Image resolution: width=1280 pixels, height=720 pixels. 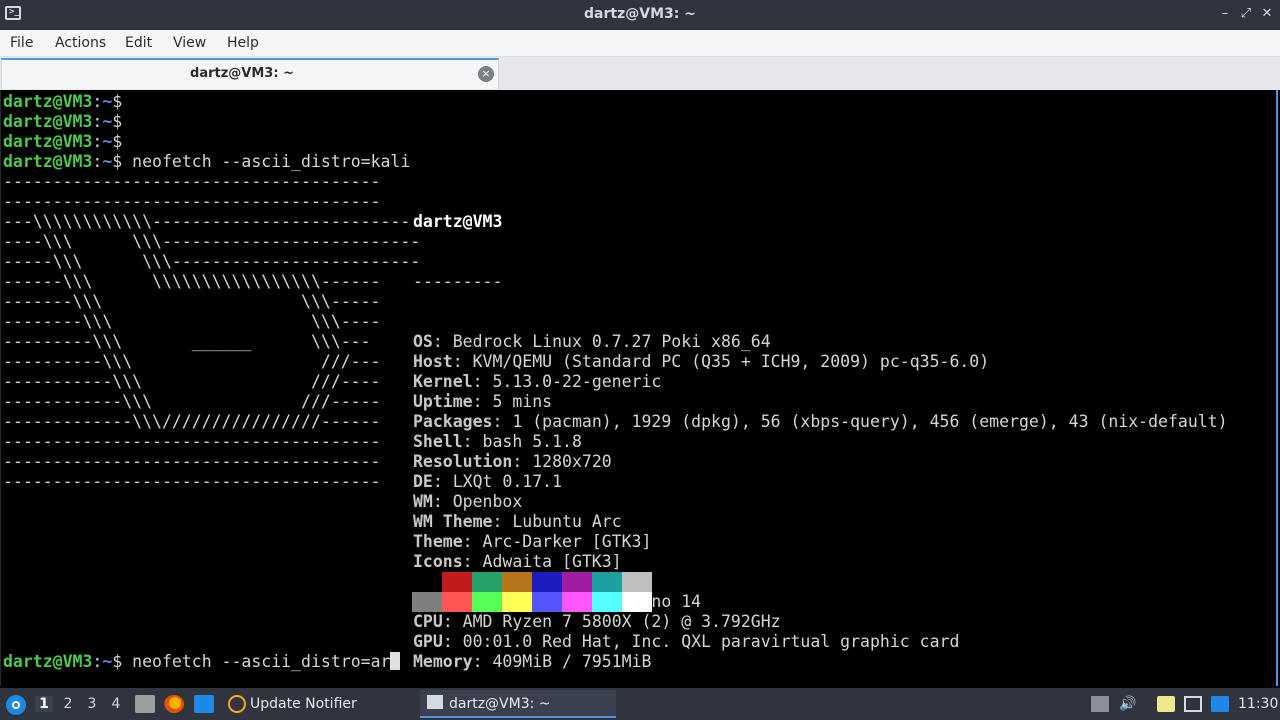 What do you see at coordinates (820, 342) in the screenshot?
I see `info-row: OS: Bedrock Linux 0.7.27 Poki x86_64` at bounding box center [820, 342].